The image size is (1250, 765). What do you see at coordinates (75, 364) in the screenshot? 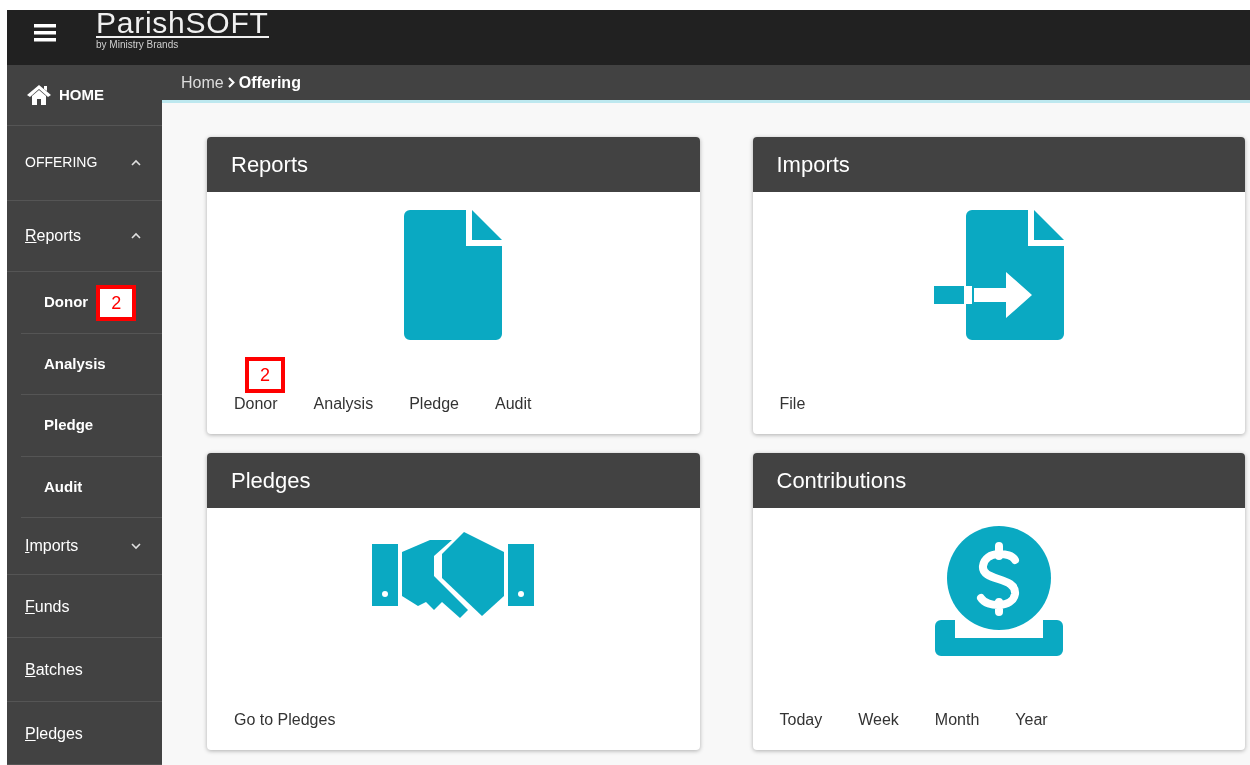
I see `sidebar-subitem: Analysis` at bounding box center [75, 364].